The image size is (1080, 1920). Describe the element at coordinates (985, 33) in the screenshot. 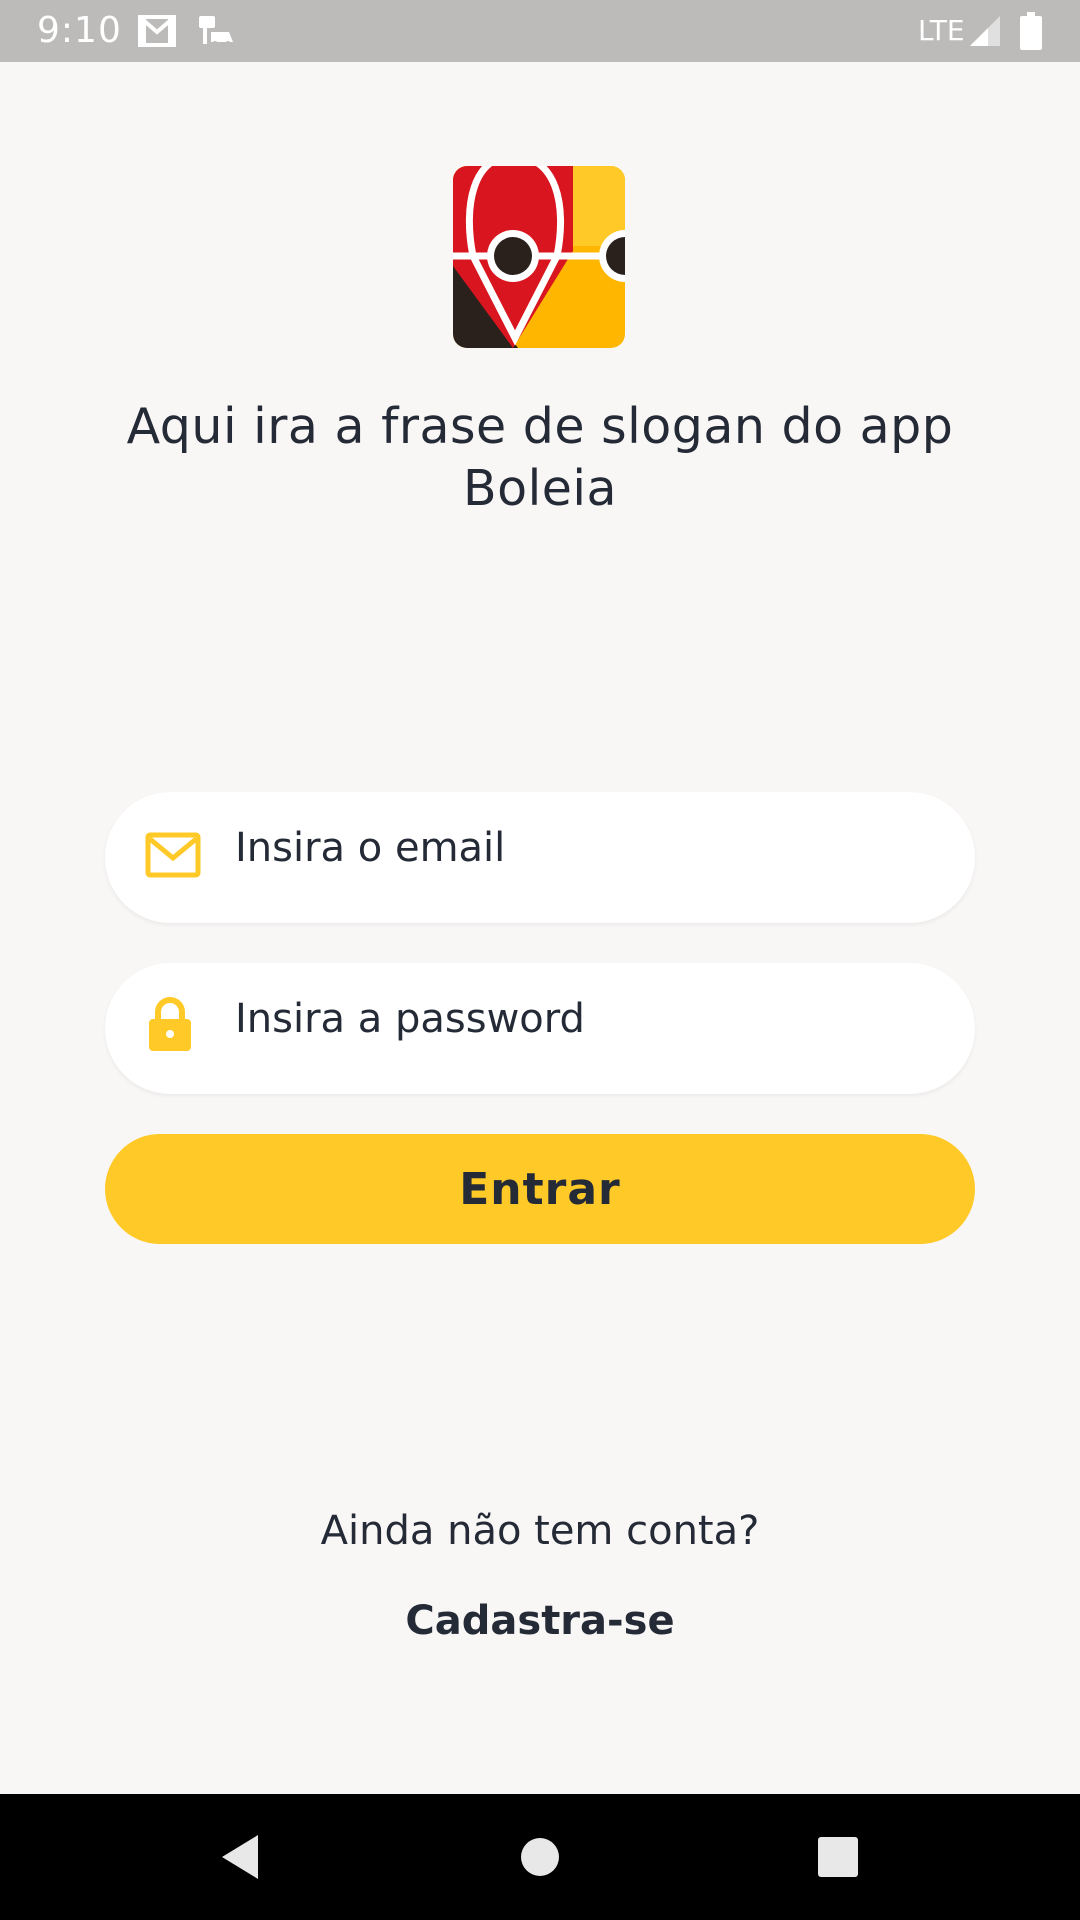

I see `signal-icon` at that location.